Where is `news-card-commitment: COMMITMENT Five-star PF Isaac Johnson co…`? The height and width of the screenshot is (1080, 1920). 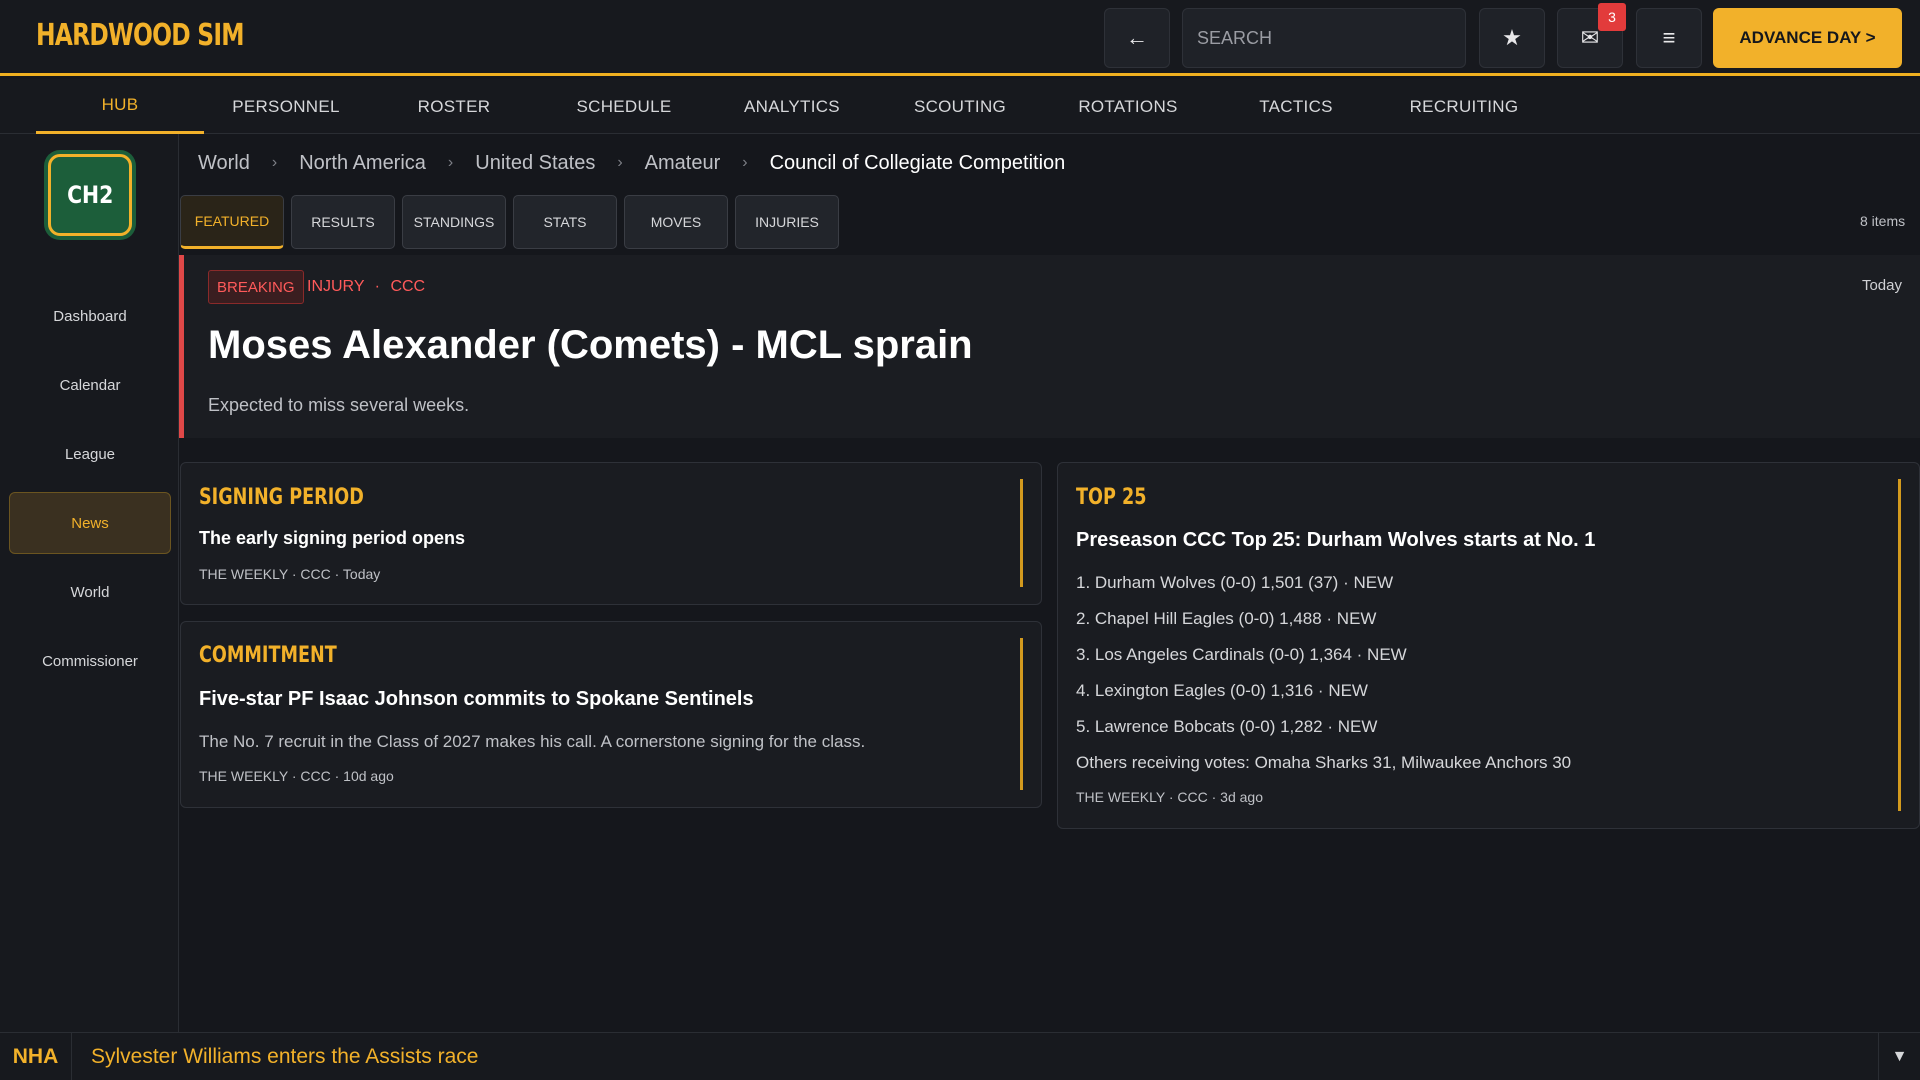
news-card-commitment: COMMITMENT Five-star PF Isaac Johnson co… is located at coordinates (611, 714).